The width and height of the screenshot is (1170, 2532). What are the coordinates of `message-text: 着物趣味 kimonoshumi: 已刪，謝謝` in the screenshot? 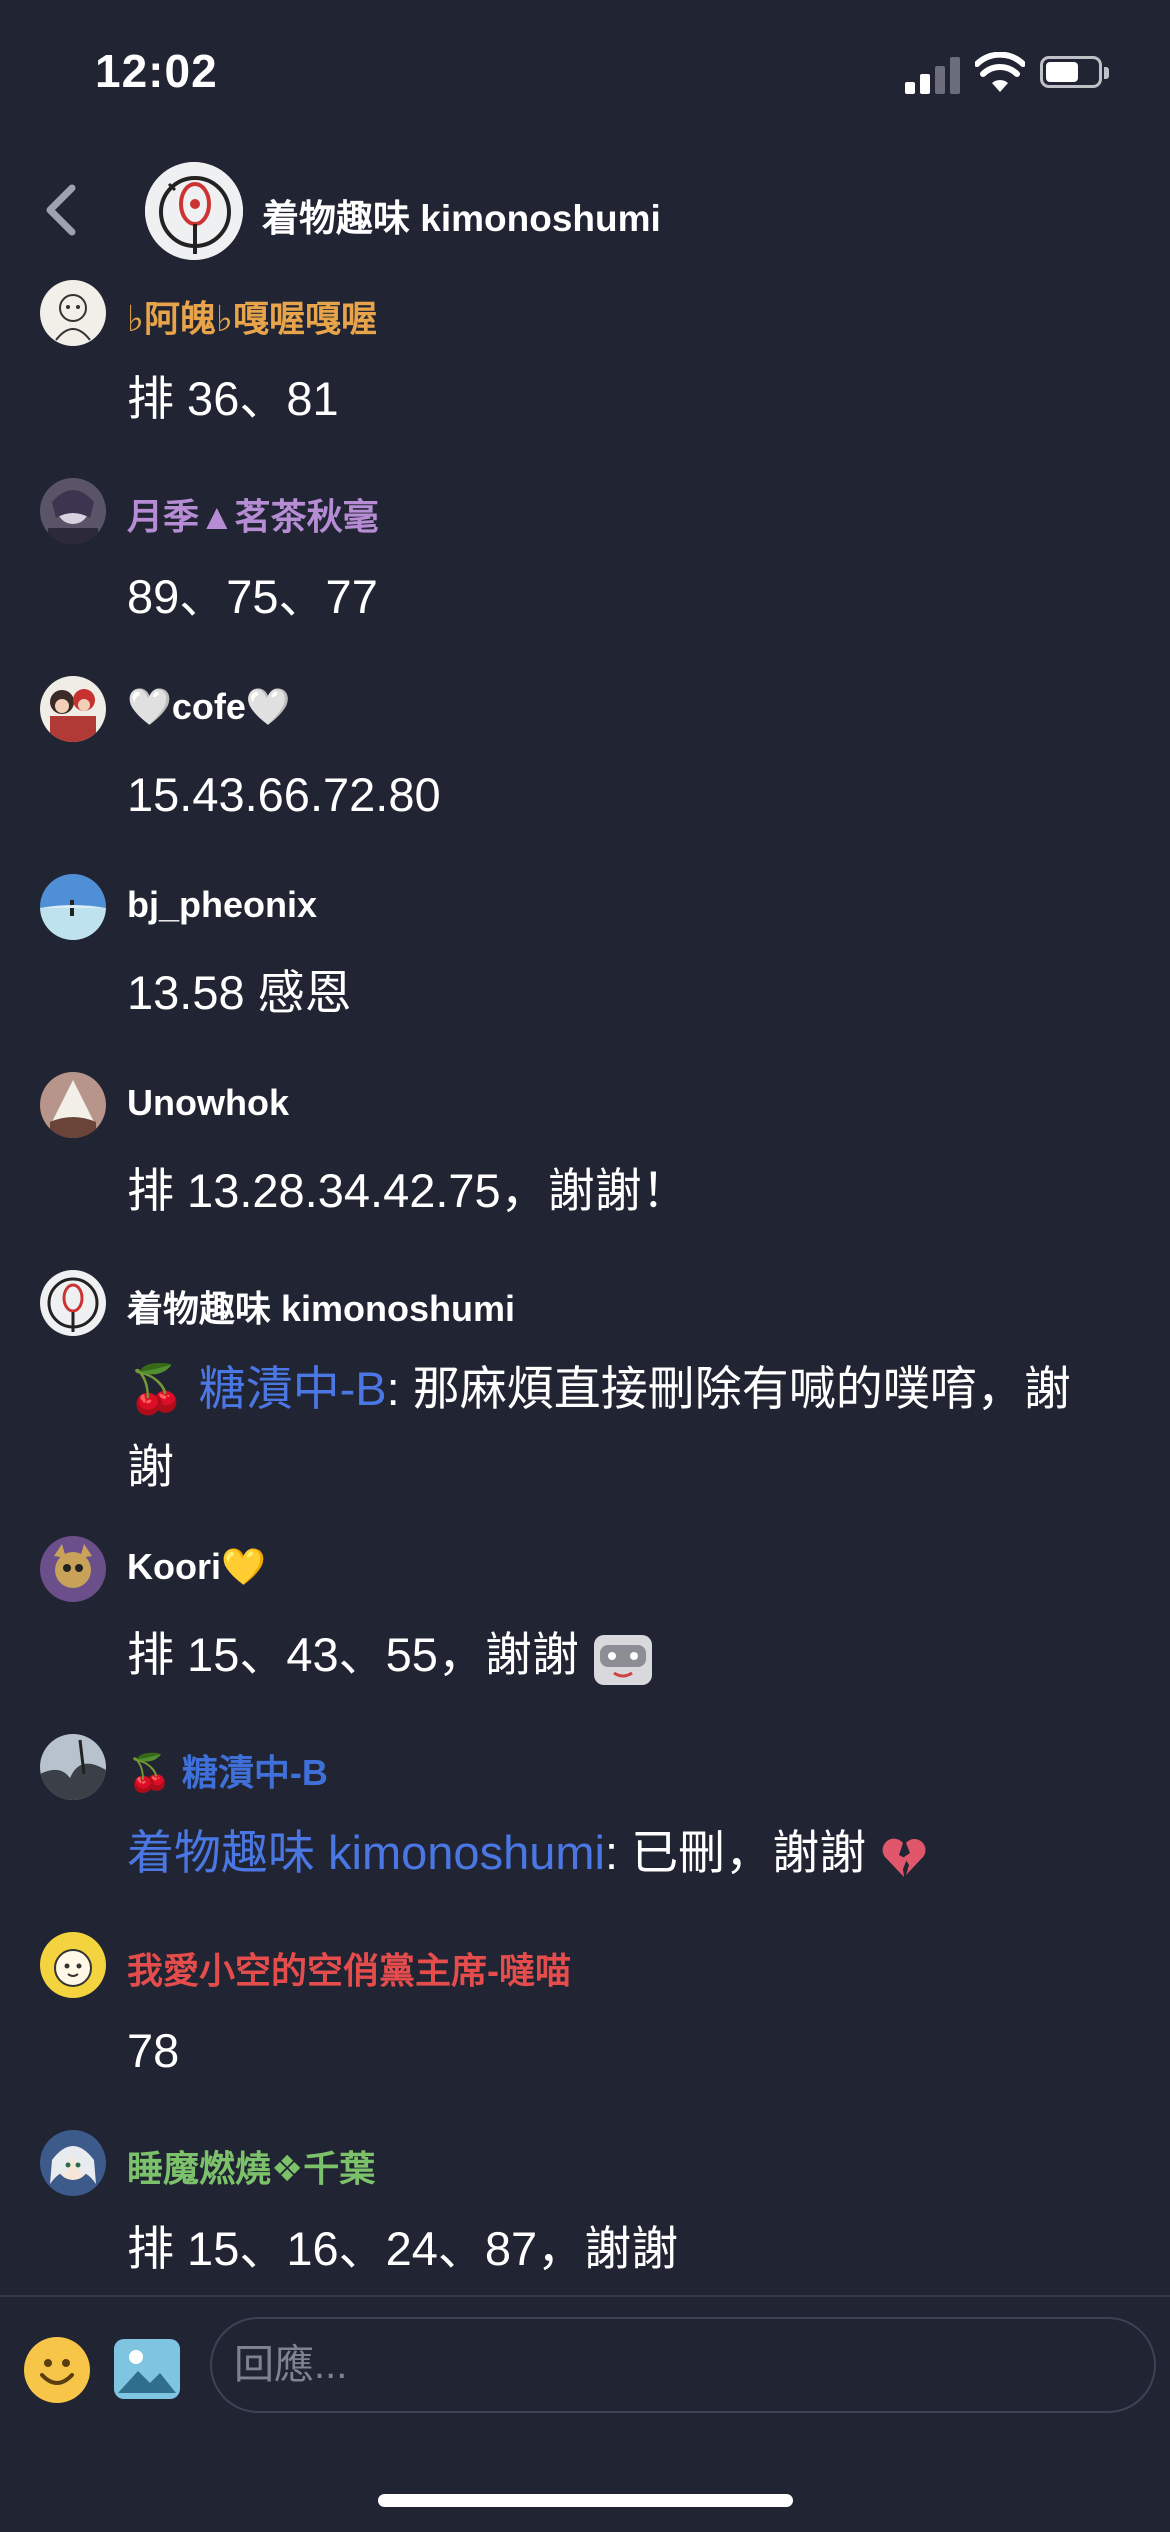 It's located at (617, 1853).